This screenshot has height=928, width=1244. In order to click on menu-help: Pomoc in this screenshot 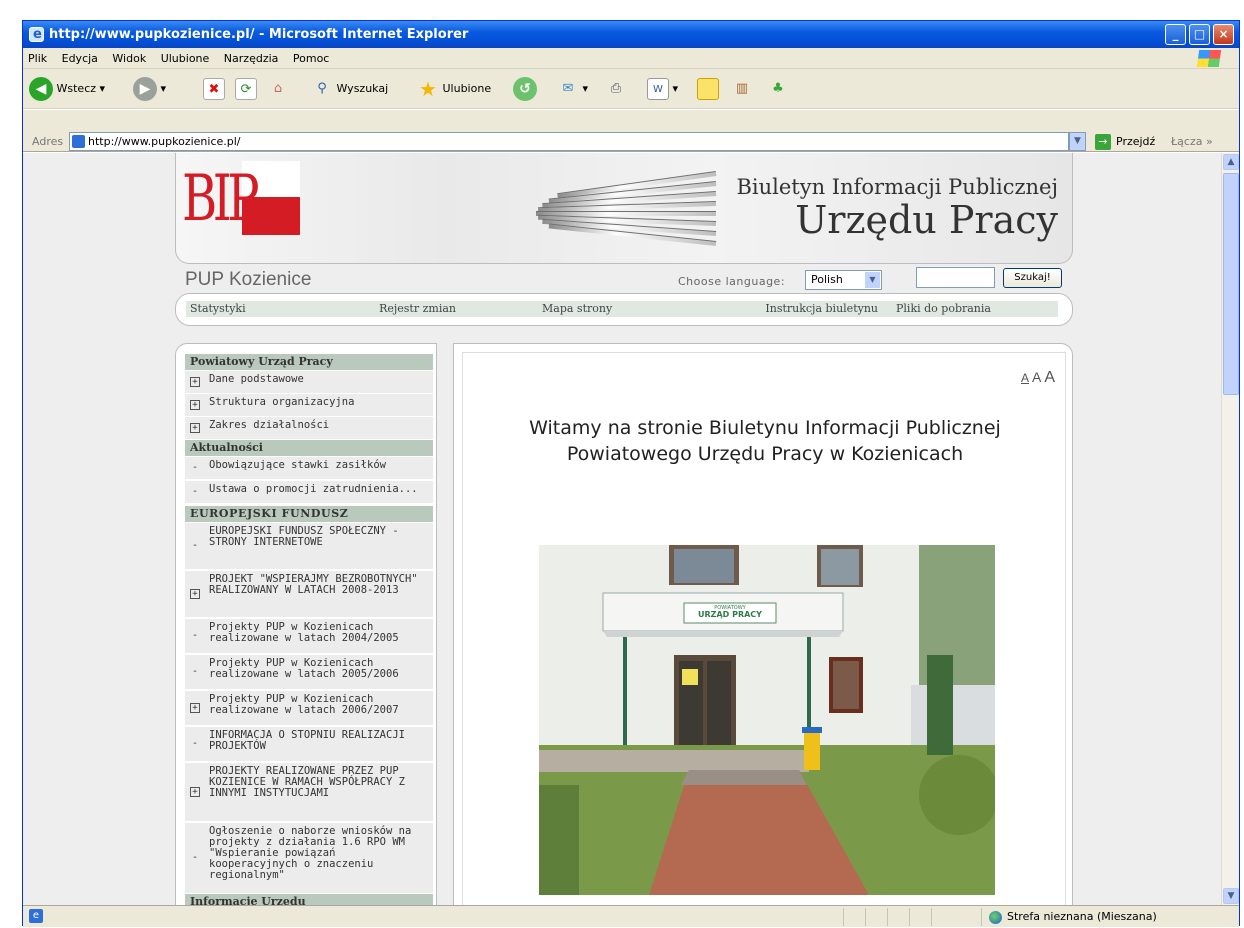, I will do `click(311, 58)`.